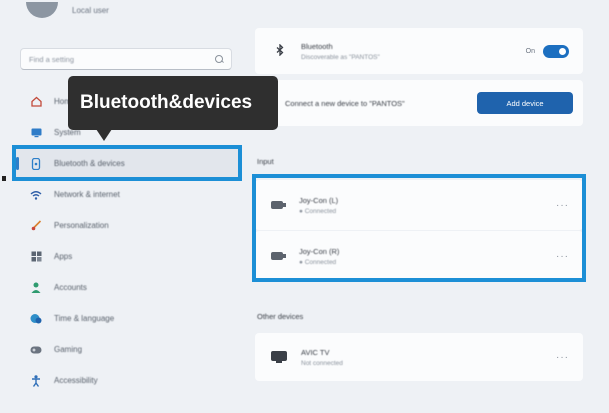 Image resolution: width=609 pixels, height=413 pixels. I want to click on sidebar-item-label: Network & internet, so click(87, 194).